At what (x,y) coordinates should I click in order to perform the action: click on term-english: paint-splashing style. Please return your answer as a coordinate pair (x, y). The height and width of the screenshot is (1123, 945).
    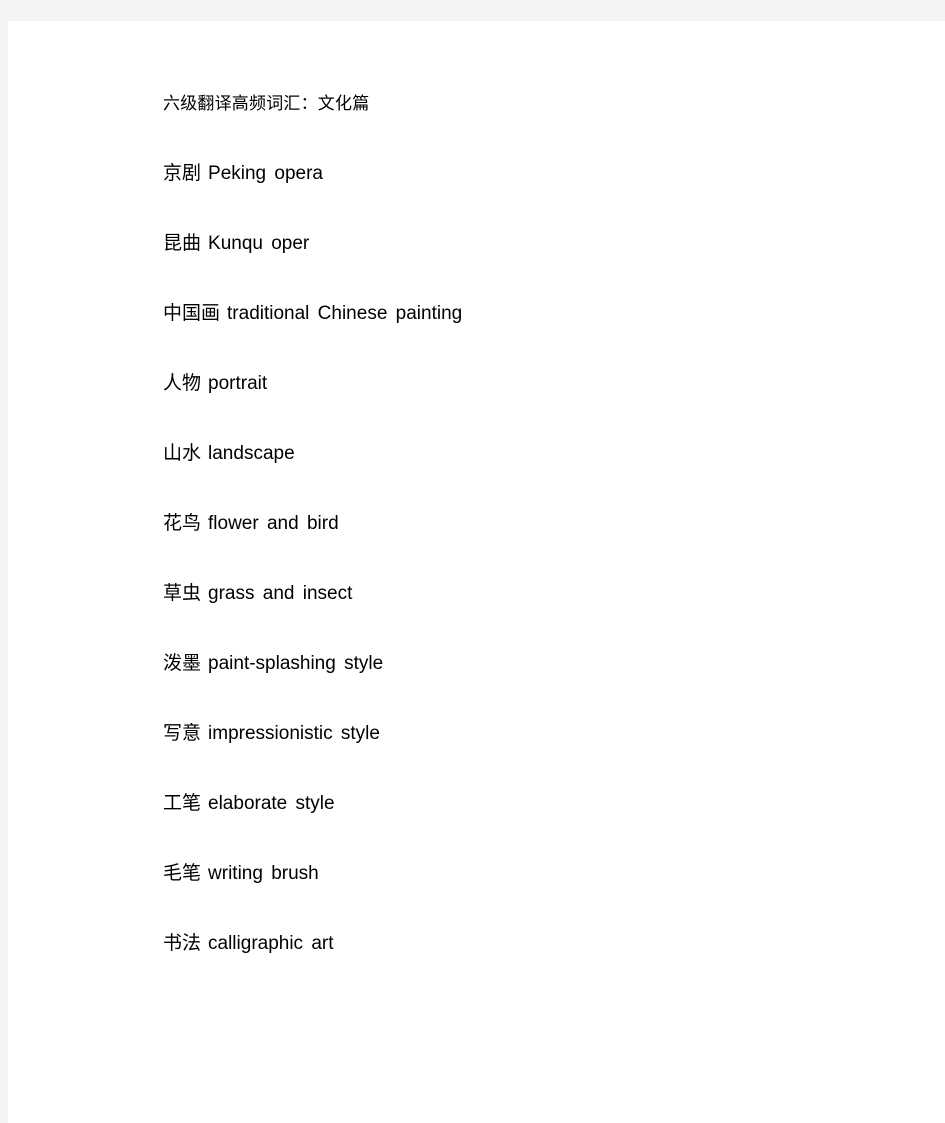
    Looking at the image, I should click on (296, 663).